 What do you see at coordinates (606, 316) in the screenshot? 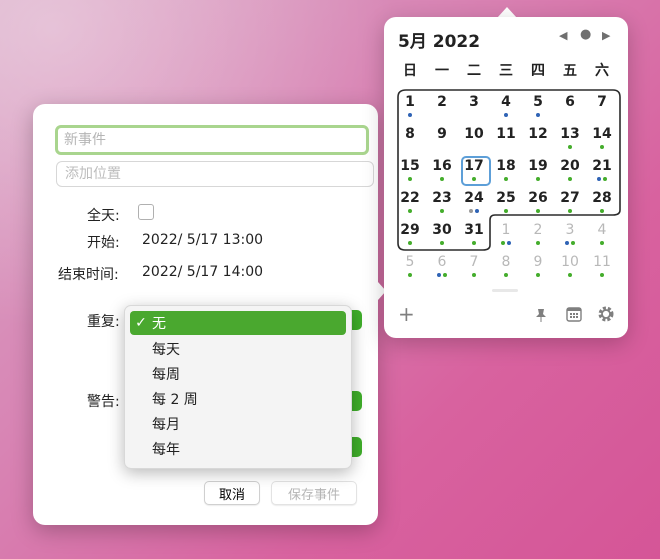
I see `gear-icon` at bounding box center [606, 316].